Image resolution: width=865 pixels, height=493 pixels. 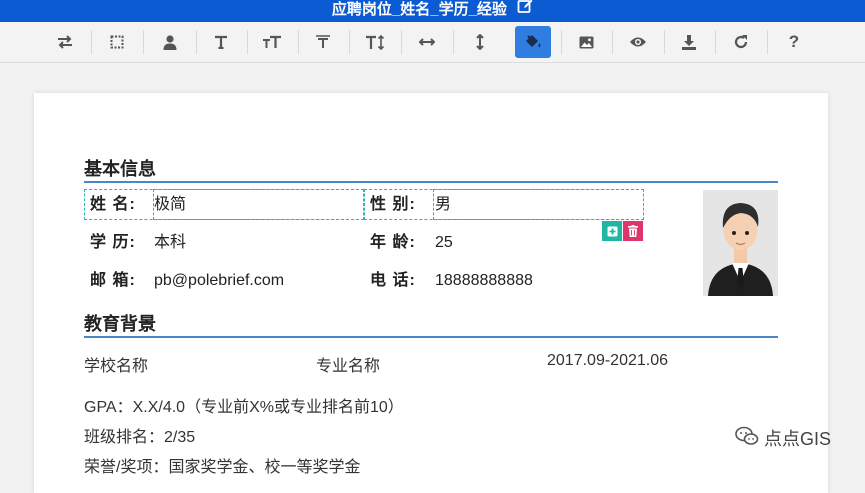 What do you see at coordinates (219, 281) in the screenshot?
I see `email-value: pb@polebrief.com` at bounding box center [219, 281].